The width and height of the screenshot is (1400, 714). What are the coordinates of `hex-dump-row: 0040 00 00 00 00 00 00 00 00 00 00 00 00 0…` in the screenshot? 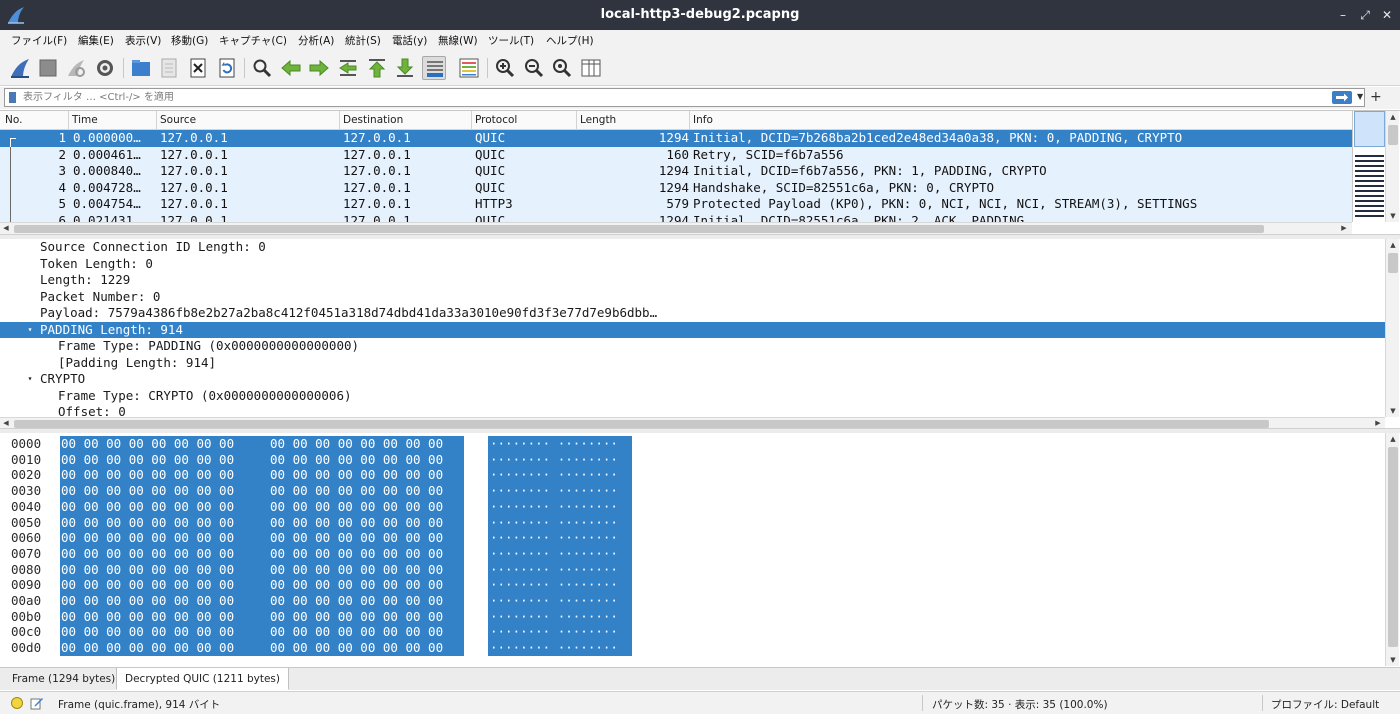 It's located at (692, 506).